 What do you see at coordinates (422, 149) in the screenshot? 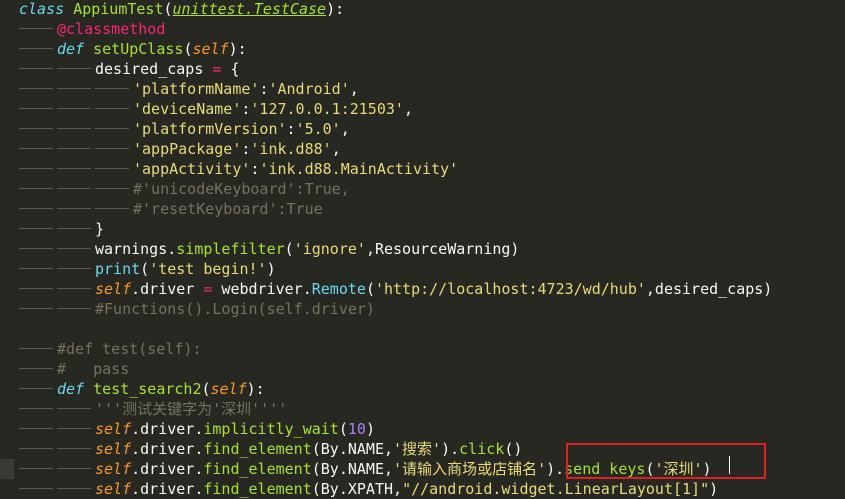
I see `code-line: 'appPackage':'ink.d88',` at bounding box center [422, 149].